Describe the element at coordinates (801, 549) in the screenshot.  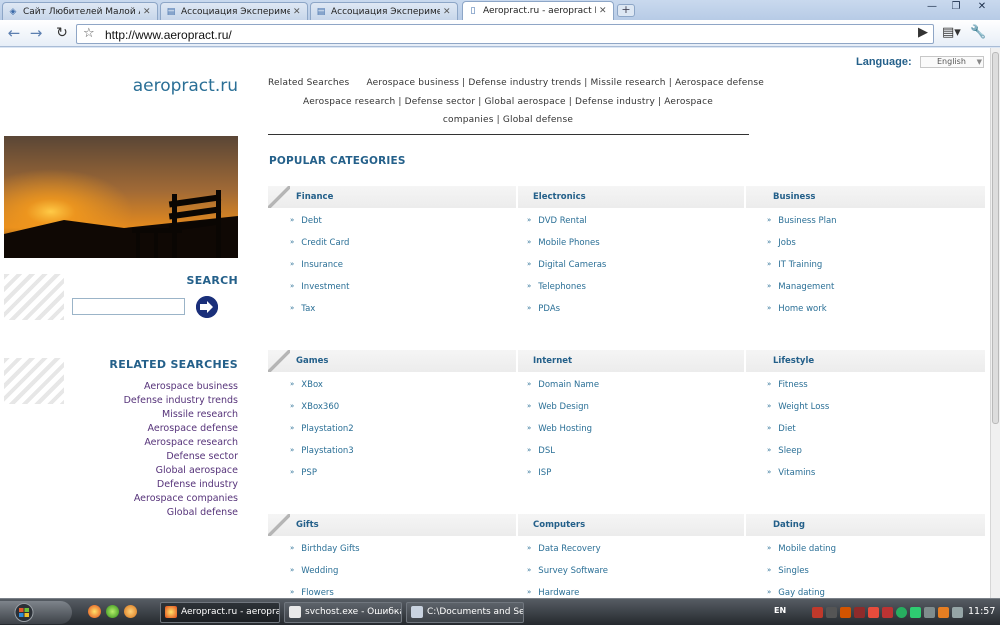
I see `category-link: » Mobile dating` at that location.